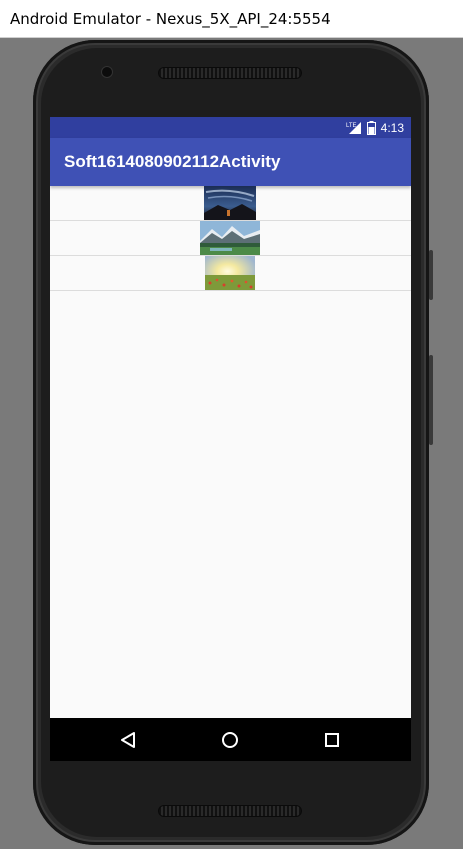 This screenshot has width=463, height=849. I want to click on night-sky-image, so click(230, 203).